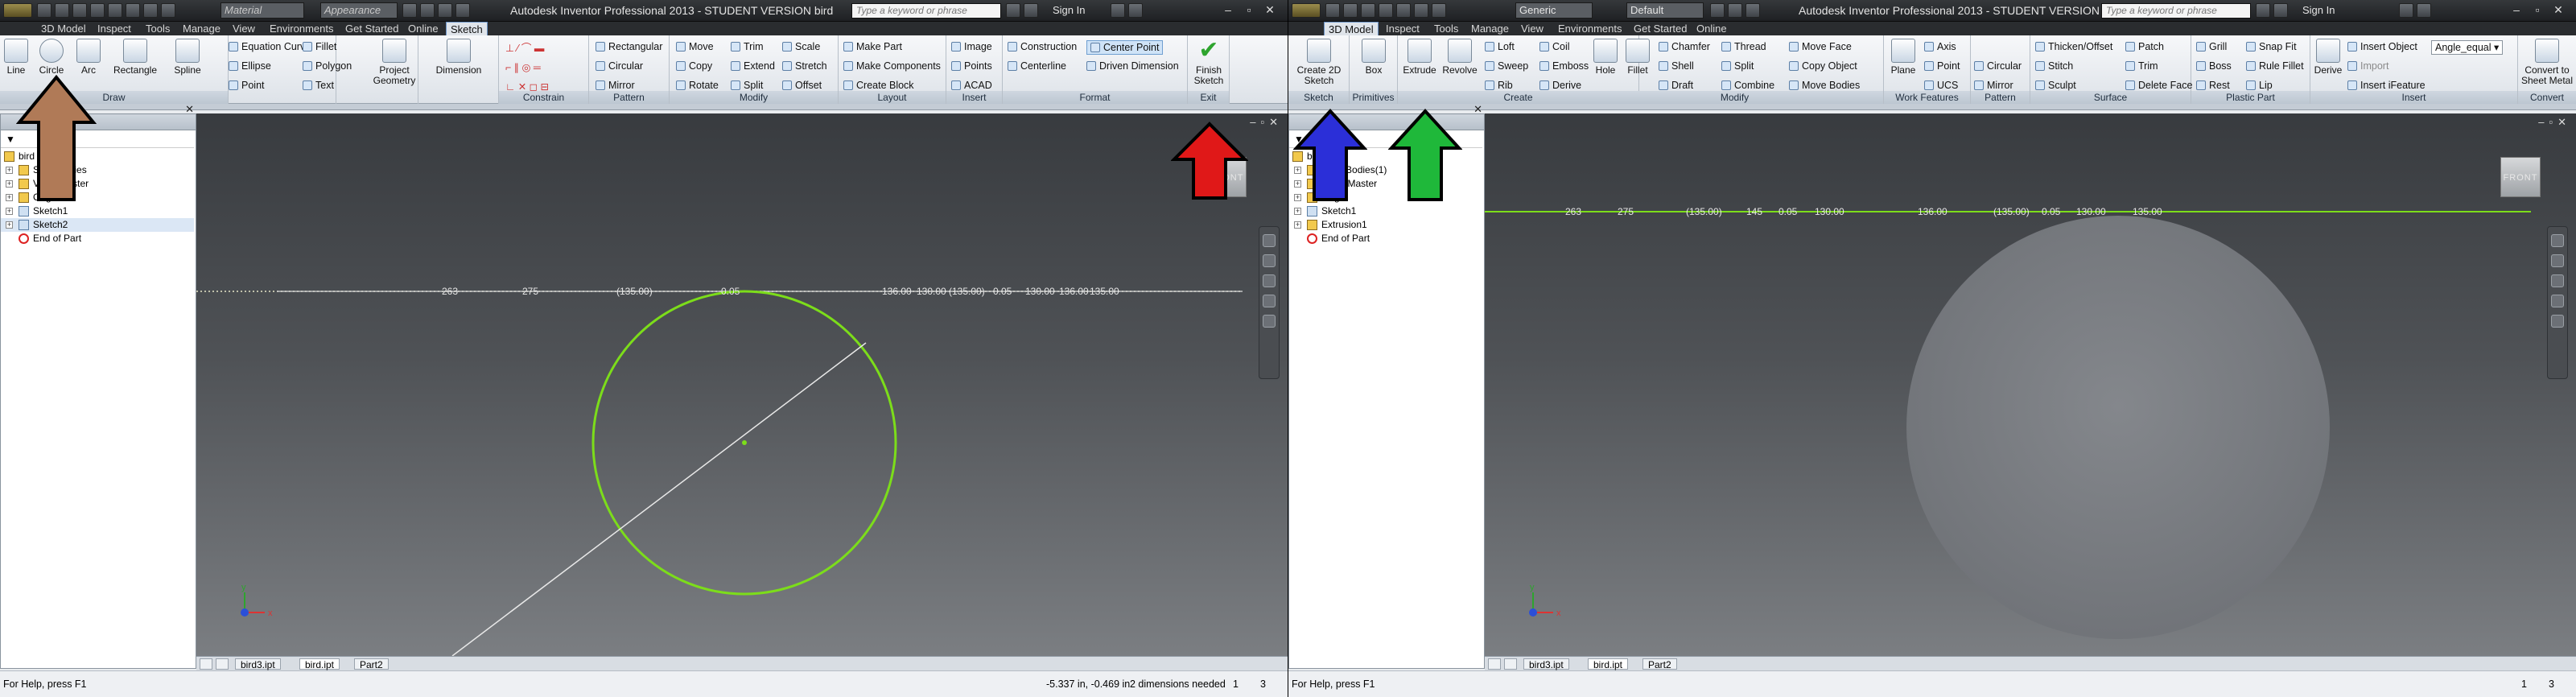  I want to click on tab-manage: Manage, so click(1490, 28).